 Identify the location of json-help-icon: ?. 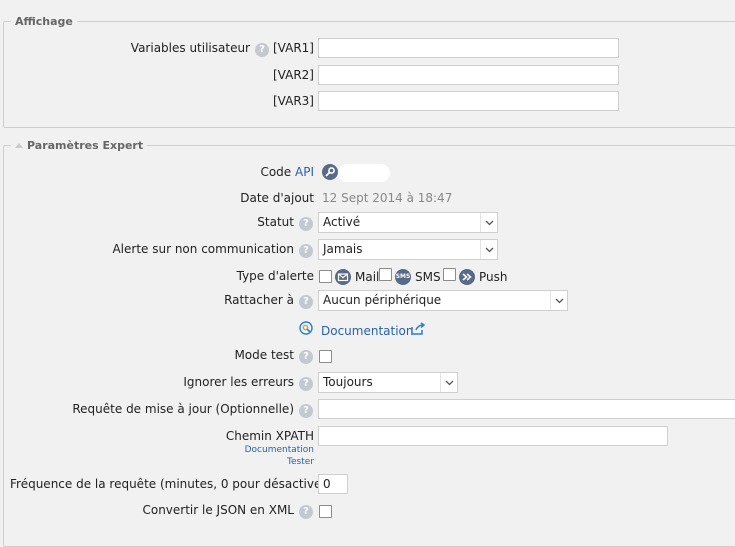
(306, 512).